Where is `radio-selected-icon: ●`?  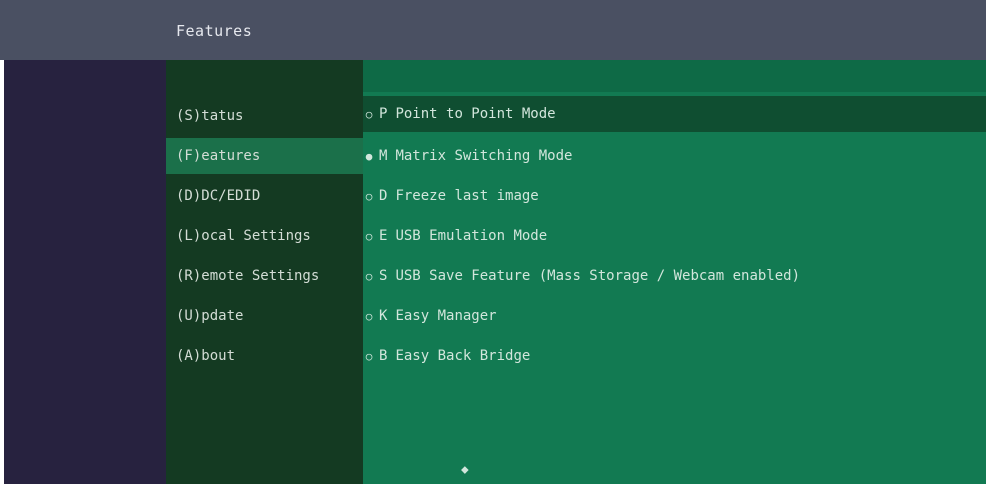
radio-selected-icon: ● is located at coordinates (369, 156).